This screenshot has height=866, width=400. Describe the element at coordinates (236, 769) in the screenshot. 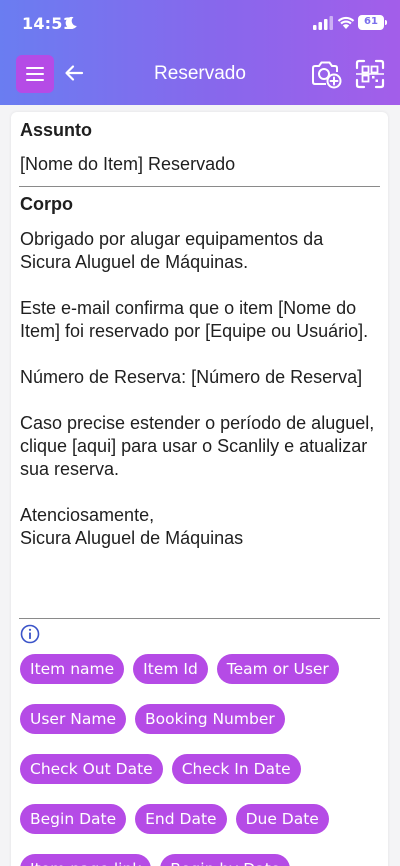

I see `chip-check-in-date: Check In Date` at that location.